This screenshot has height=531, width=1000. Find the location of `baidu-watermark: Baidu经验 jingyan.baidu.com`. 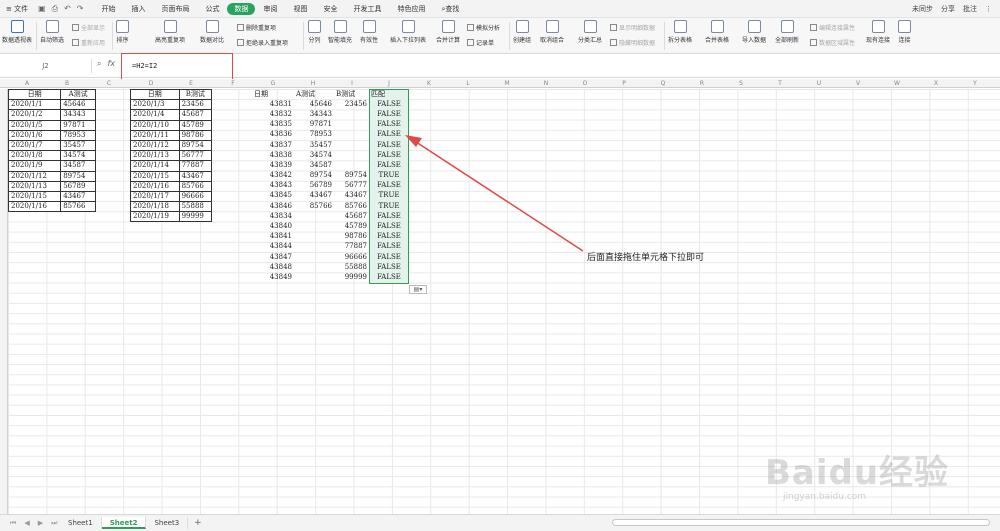

baidu-watermark: Baidu经验 jingyan.baidu.com is located at coordinates (875, 480).